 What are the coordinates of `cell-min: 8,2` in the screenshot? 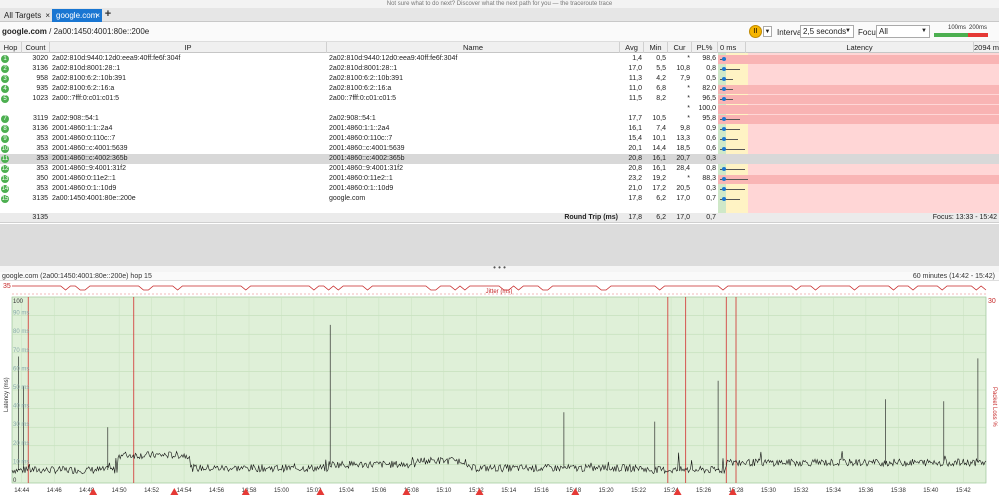 It's located at (661, 98).